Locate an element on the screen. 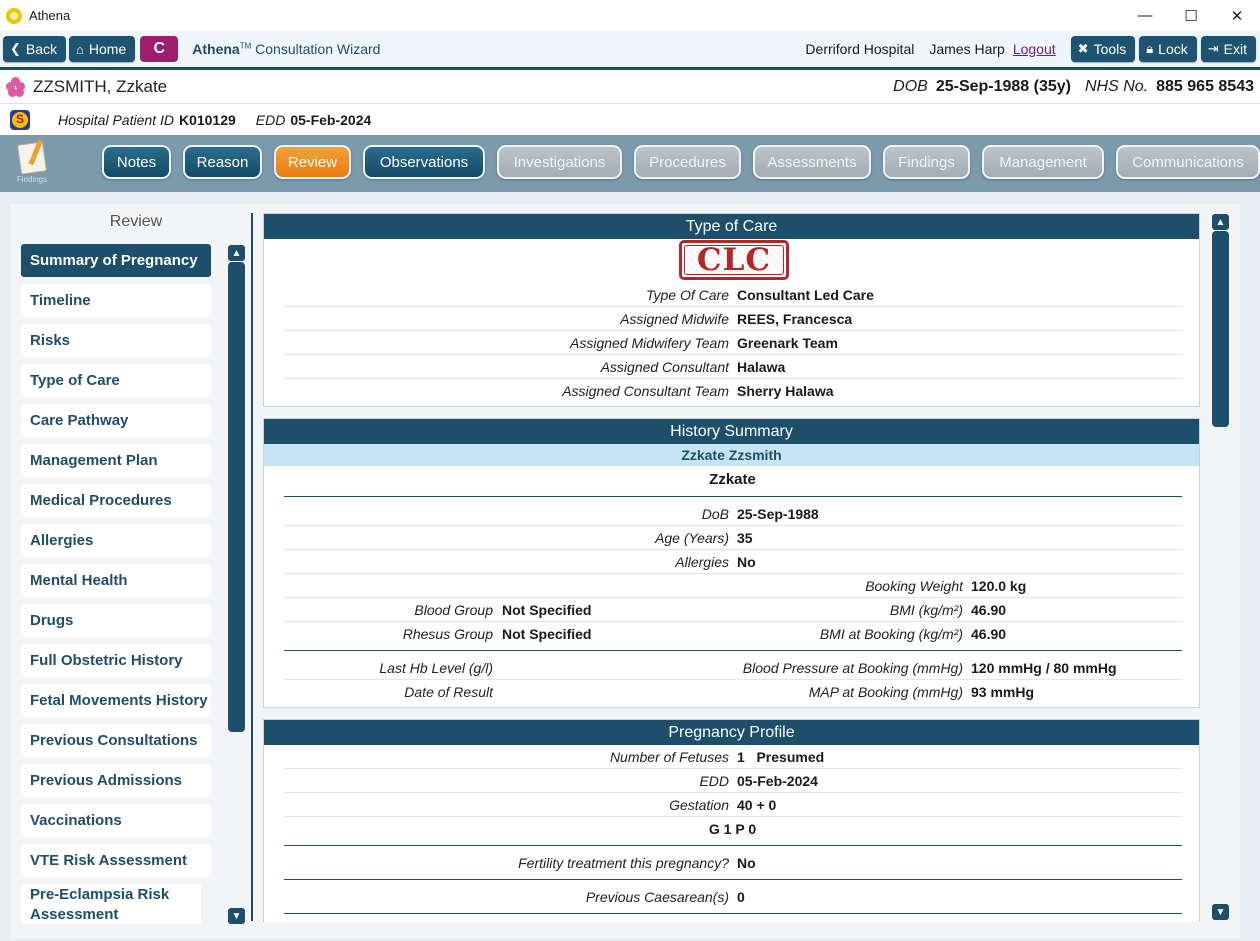 The image size is (1260, 941). edd-label: EDD is located at coordinates (270, 119).